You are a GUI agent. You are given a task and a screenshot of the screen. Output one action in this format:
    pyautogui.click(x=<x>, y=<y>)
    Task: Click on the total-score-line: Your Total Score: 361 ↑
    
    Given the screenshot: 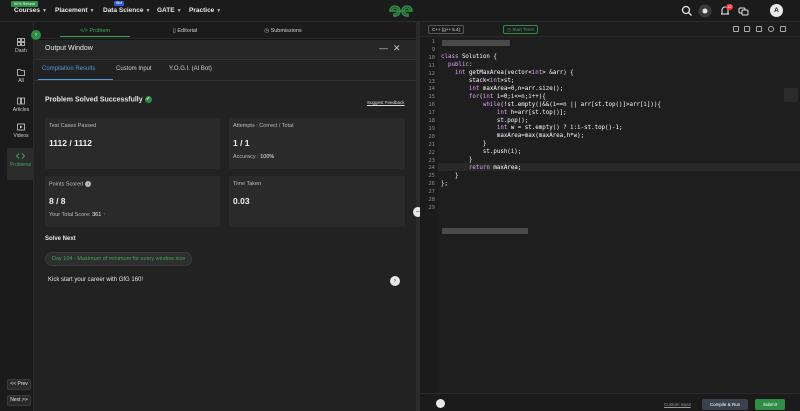 What is the action you would take?
    pyautogui.click(x=77, y=215)
    